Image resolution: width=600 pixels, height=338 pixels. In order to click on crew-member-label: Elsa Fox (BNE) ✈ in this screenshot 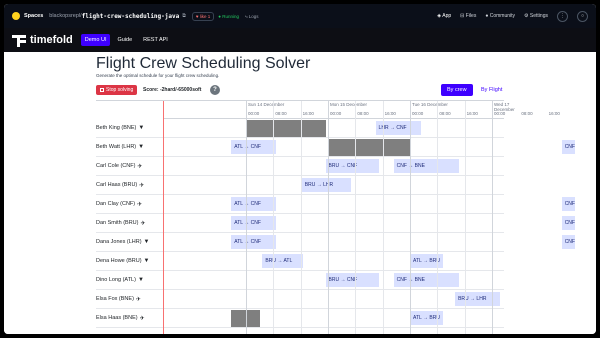, I will do `click(130, 299)`.